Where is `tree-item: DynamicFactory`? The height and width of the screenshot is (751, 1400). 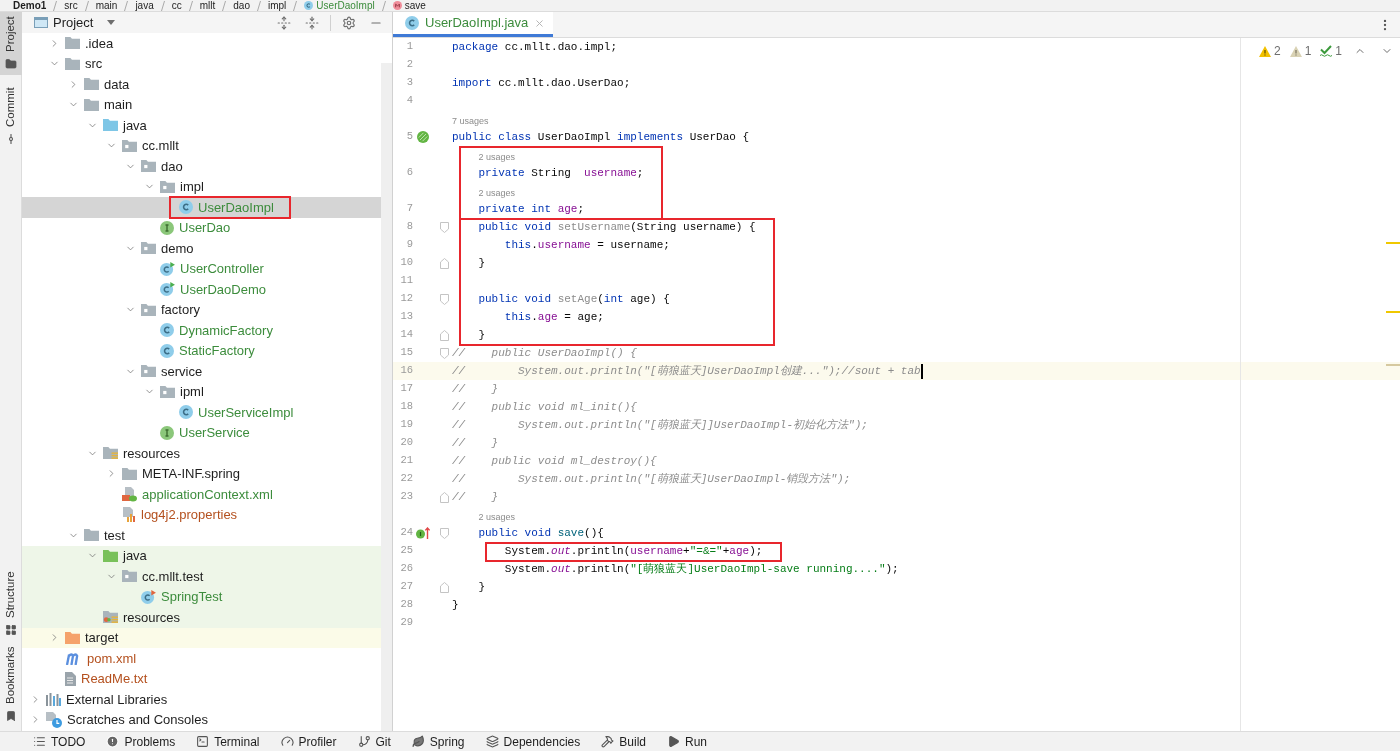
tree-item: DynamicFactory is located at coordinates (201, 330).